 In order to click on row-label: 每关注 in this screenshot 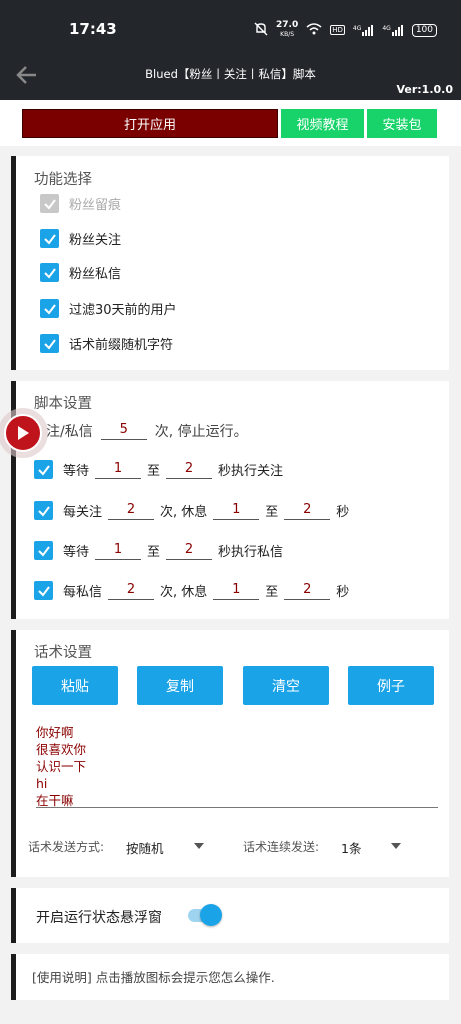, I will do `click(83, 512)`.